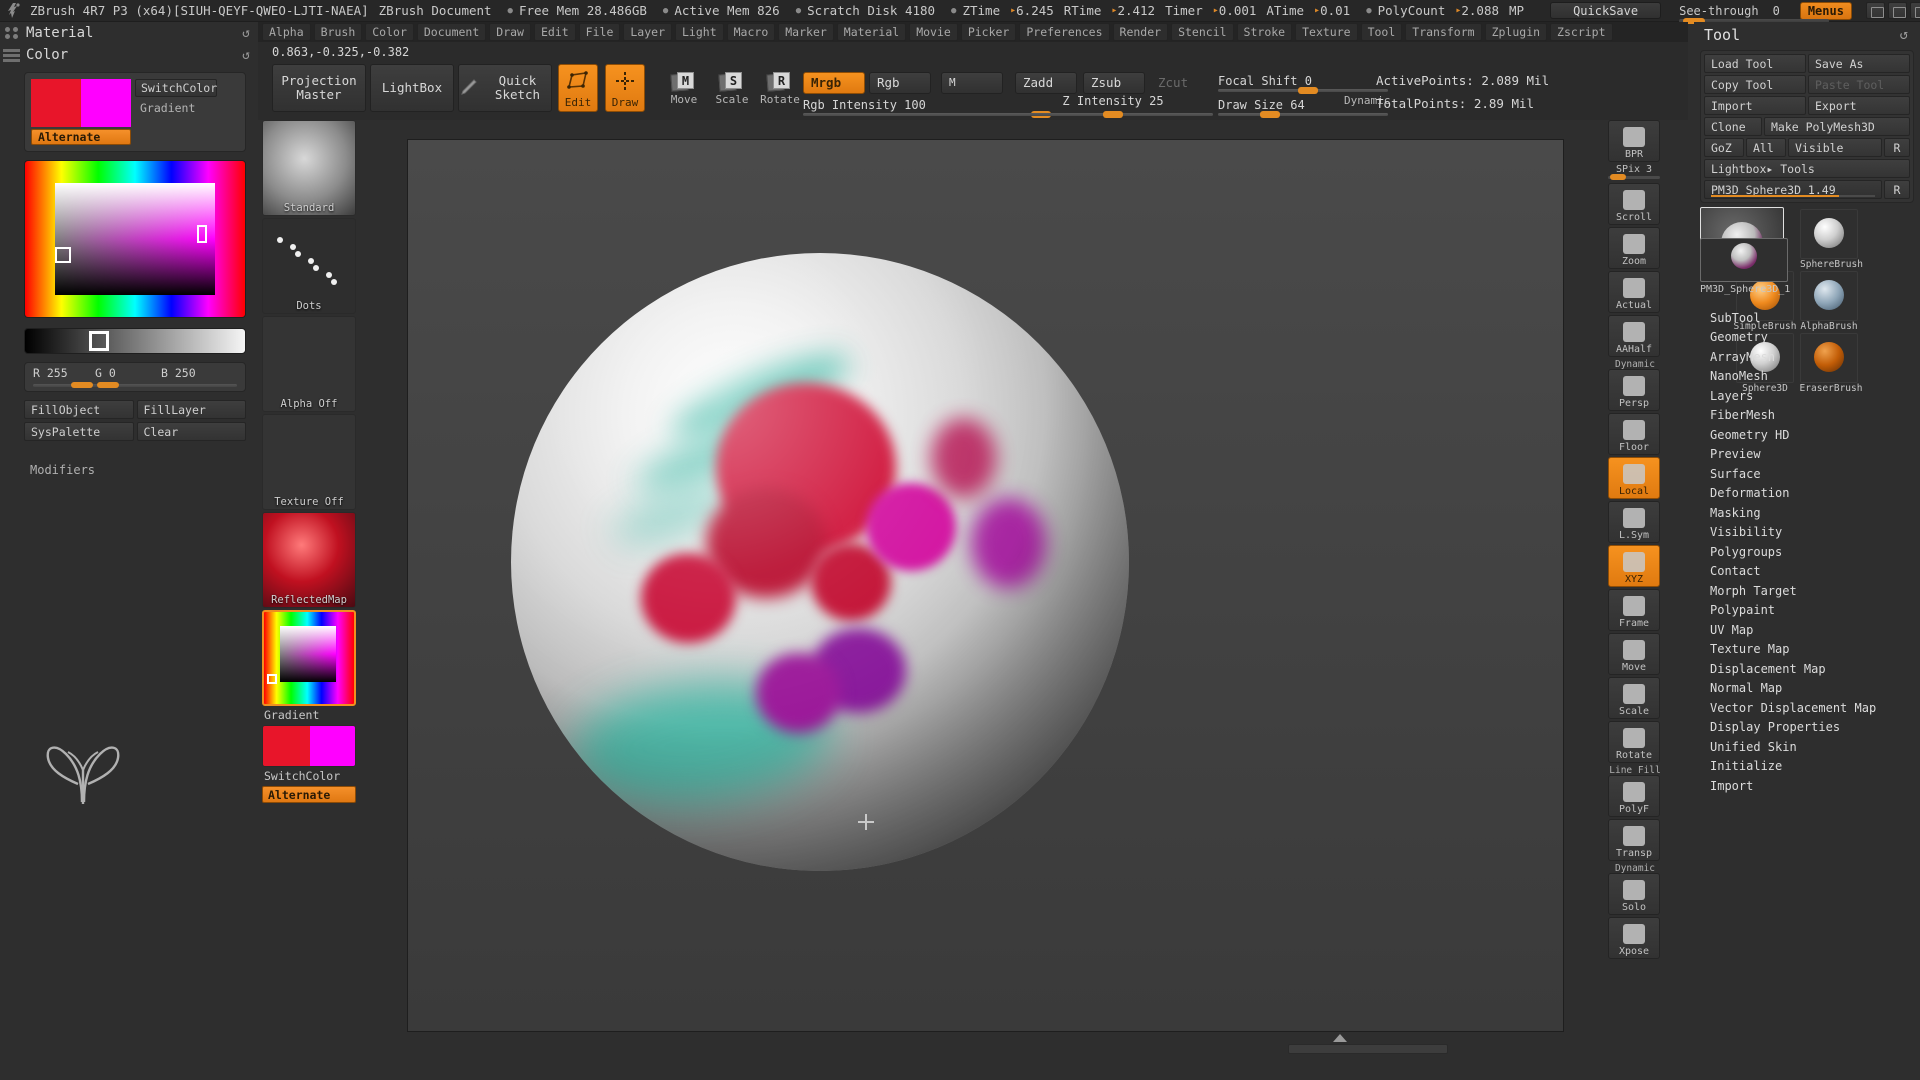 This screenshot has height=1080, width=1920. What do you see at coordinates (319, 88) in the screenshot?
I see `projection-master-button: Projection Master` at bounding box center [319, 88].